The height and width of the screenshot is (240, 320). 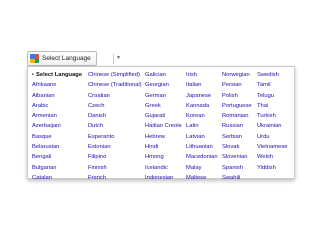 I want to click on language-option: Galician, so click(x=163, y=75).